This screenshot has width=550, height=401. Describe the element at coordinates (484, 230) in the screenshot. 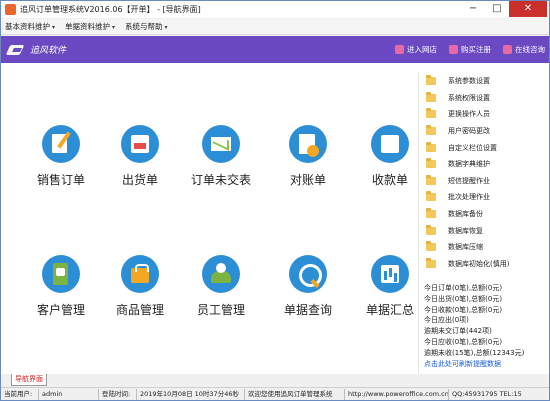

I see `side-item-db-restore: 数据库恢复` at that location.